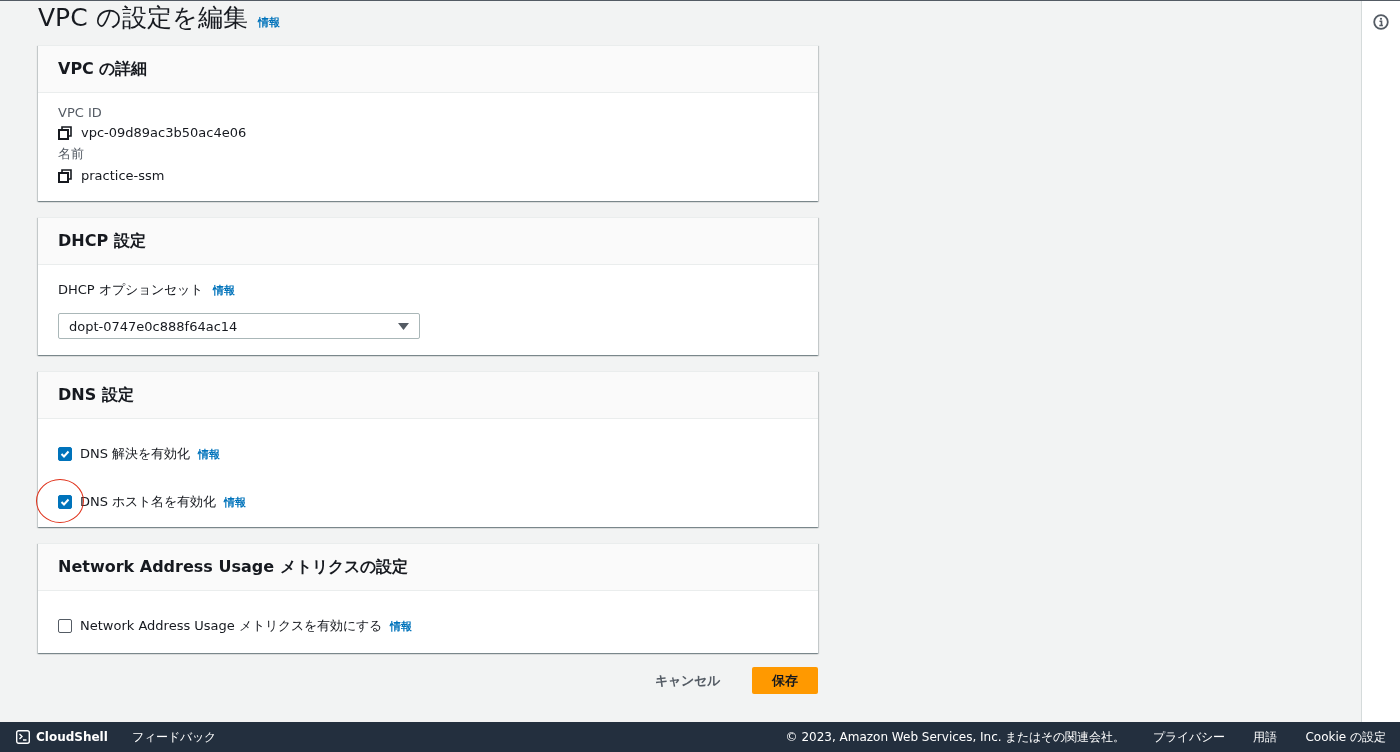 The height and width of the screenshot is (752, 1400). Describe the element at coordinates (1265, 737) in the screenshot. I see `footer-link: 用語` at that location.